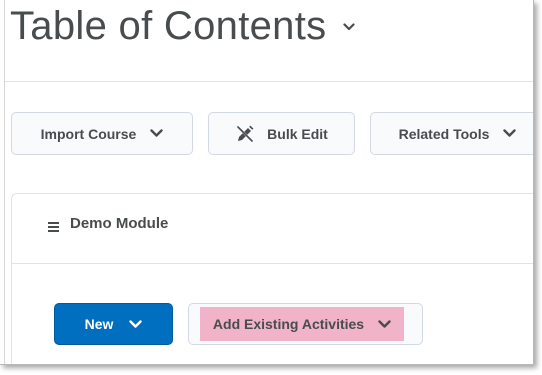  Describe the element at coordinates (349, 27) in the screenshot. I see `title-chevron-down-icon` at that location.